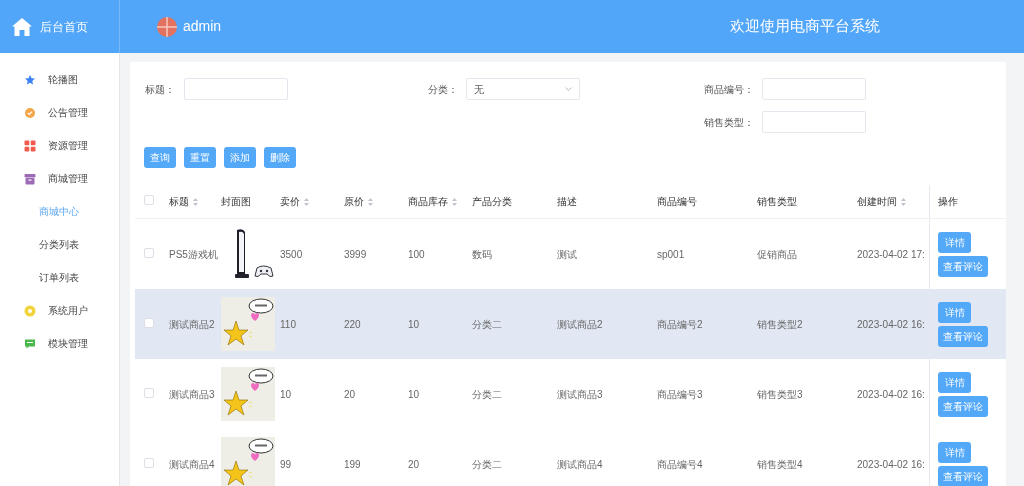  What do you see at coordinates (780, 464) in the screenshot?
I see `table-cell-text: 销售类型4` at bounding box center [780, 464].